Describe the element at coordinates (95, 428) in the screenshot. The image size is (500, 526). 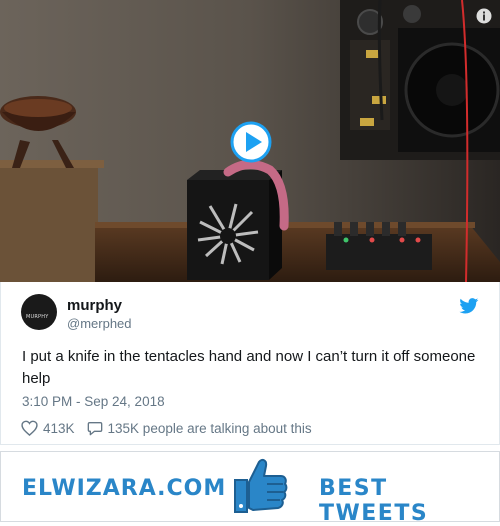
I see `reply-bubble-icon` at that location.